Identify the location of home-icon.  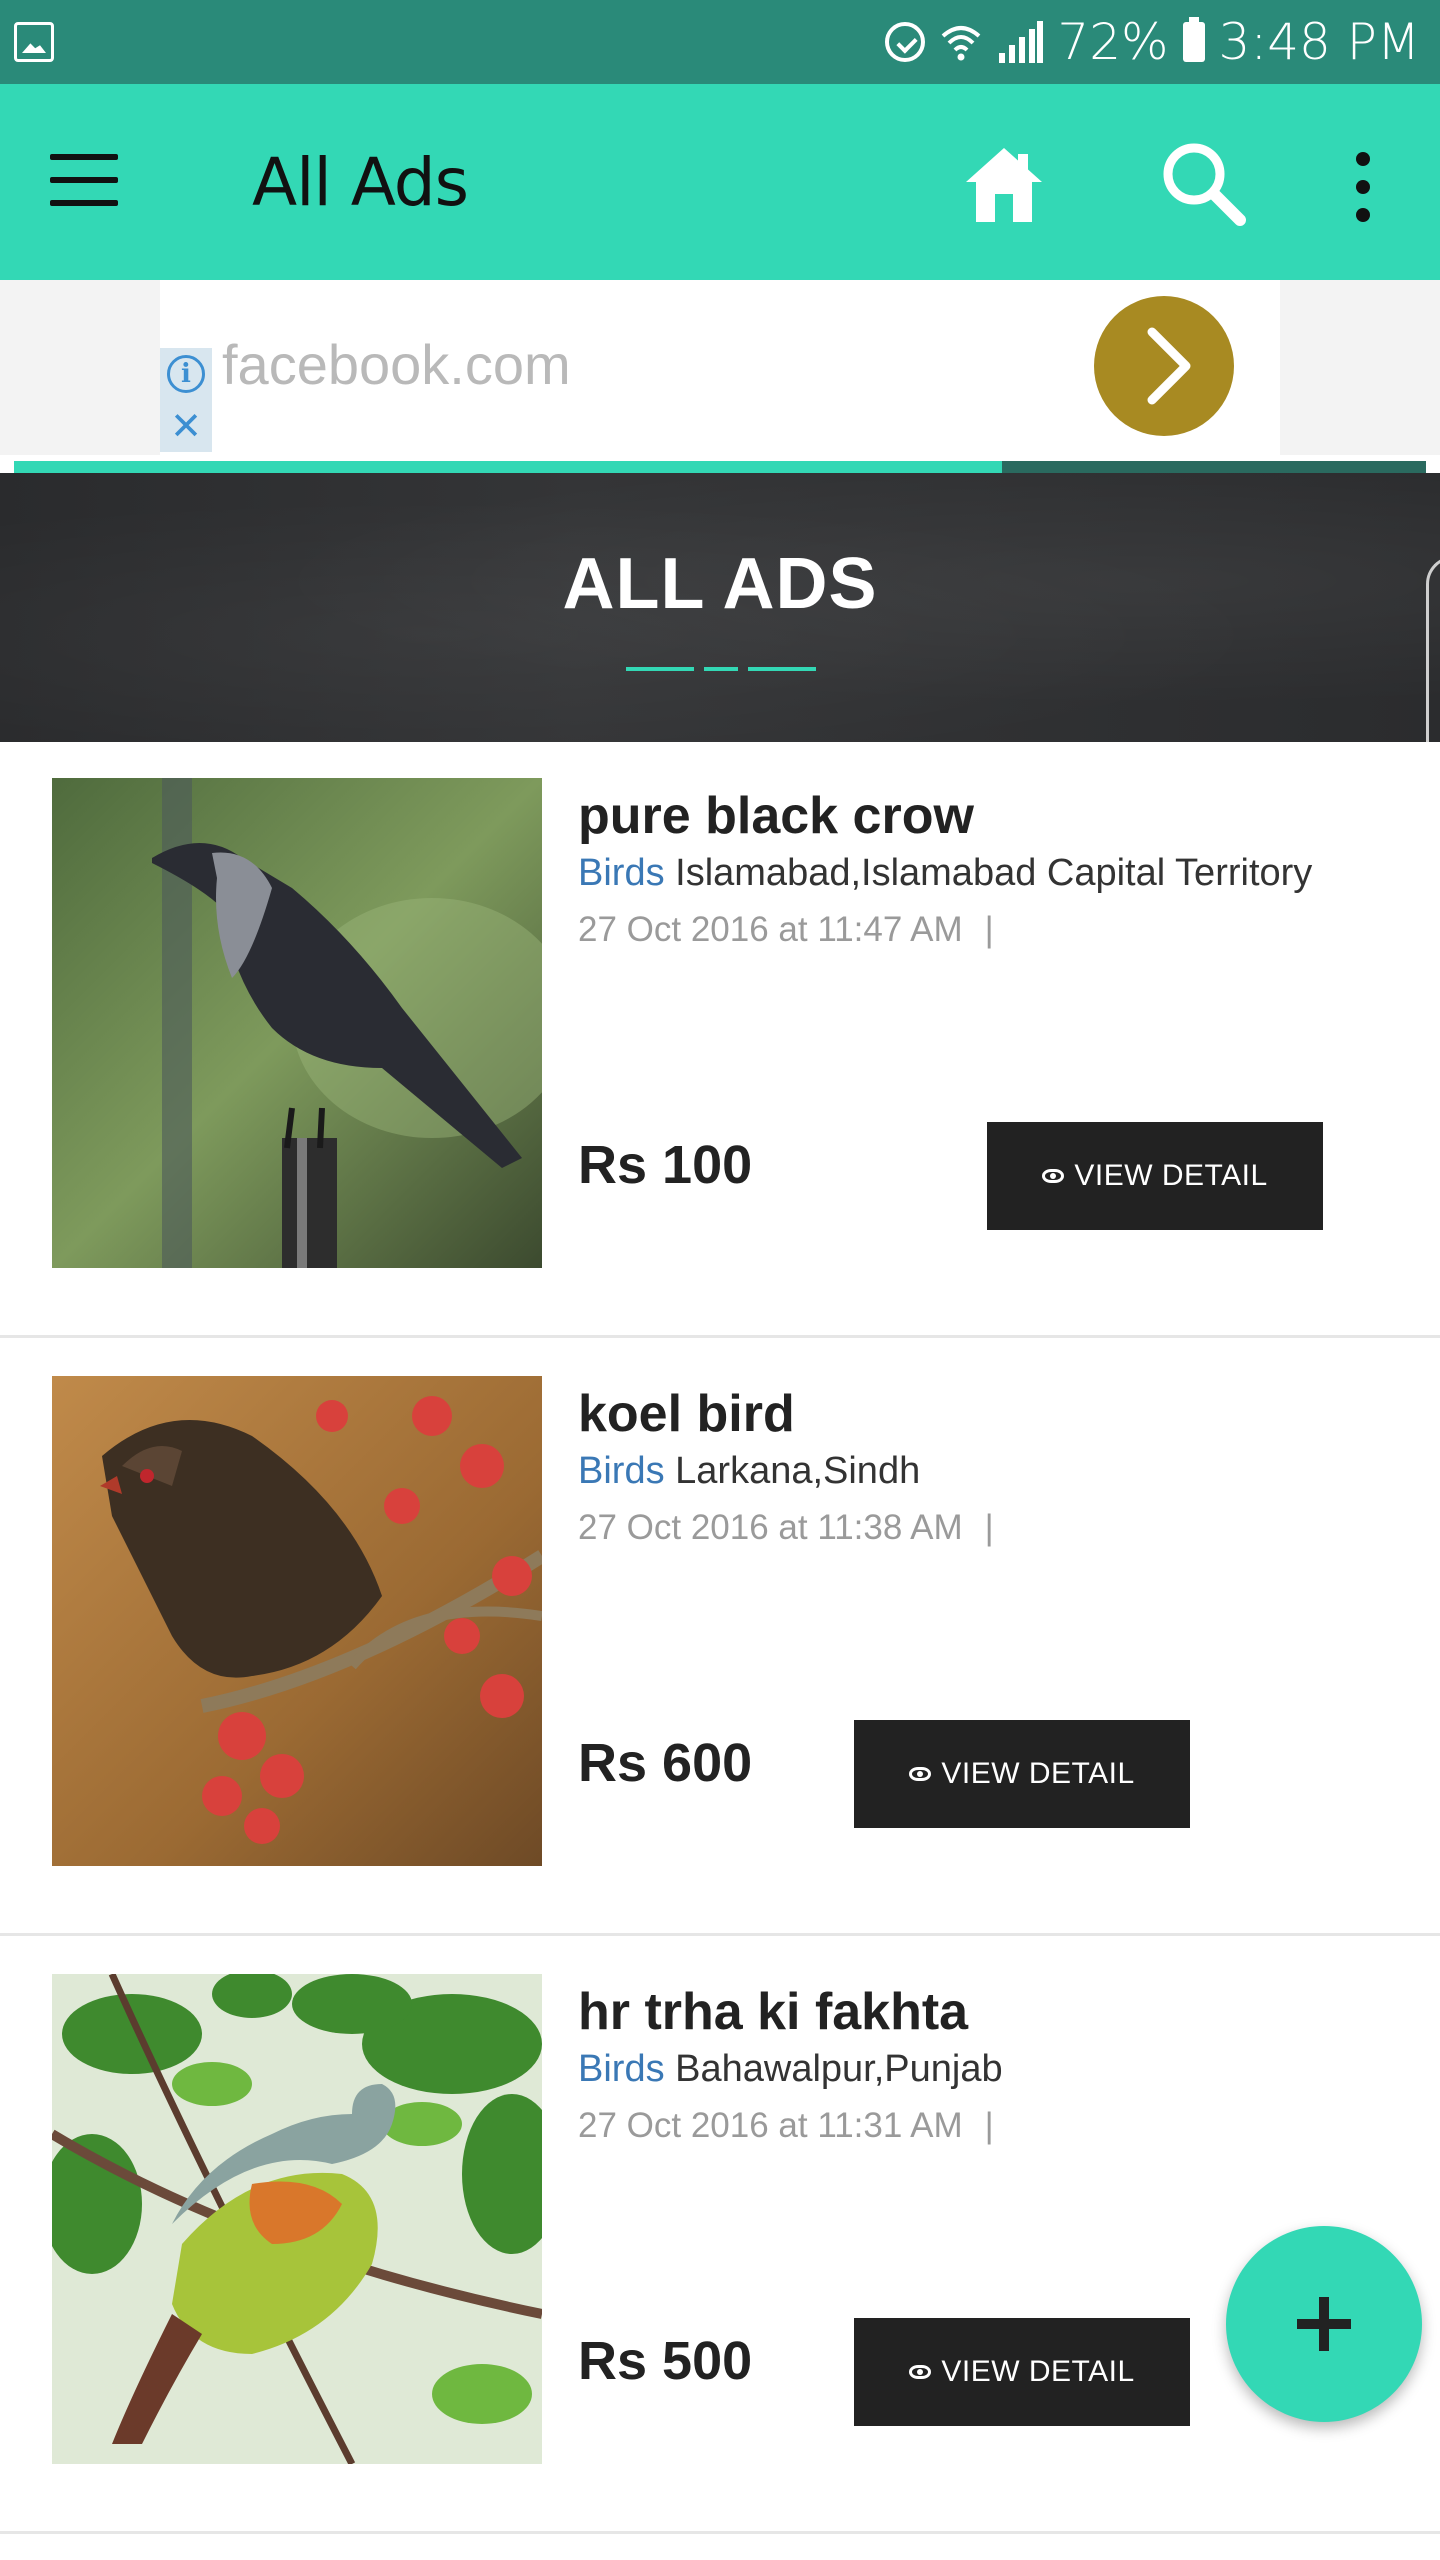
(1004, 184).